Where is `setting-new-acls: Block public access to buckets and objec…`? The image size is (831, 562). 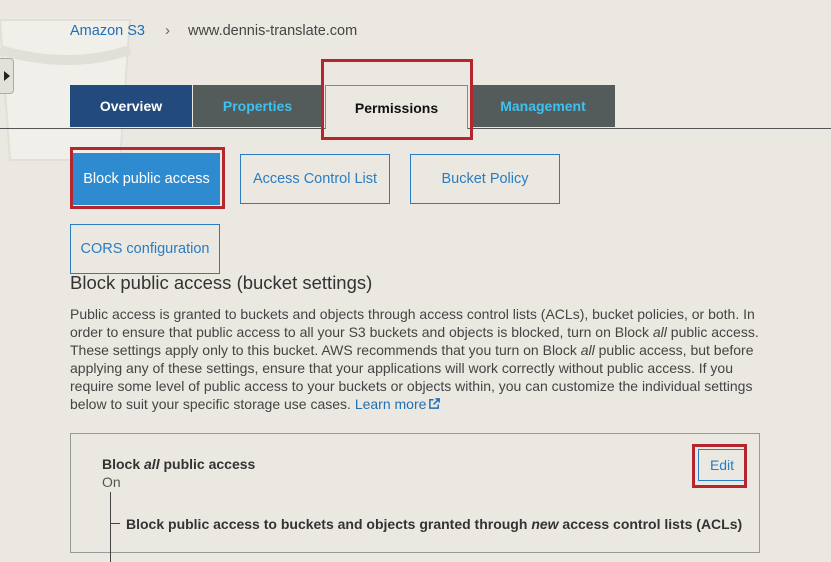 setting-new-acls: Block public access to buckets and objec… is located at coordinates (434, 524).